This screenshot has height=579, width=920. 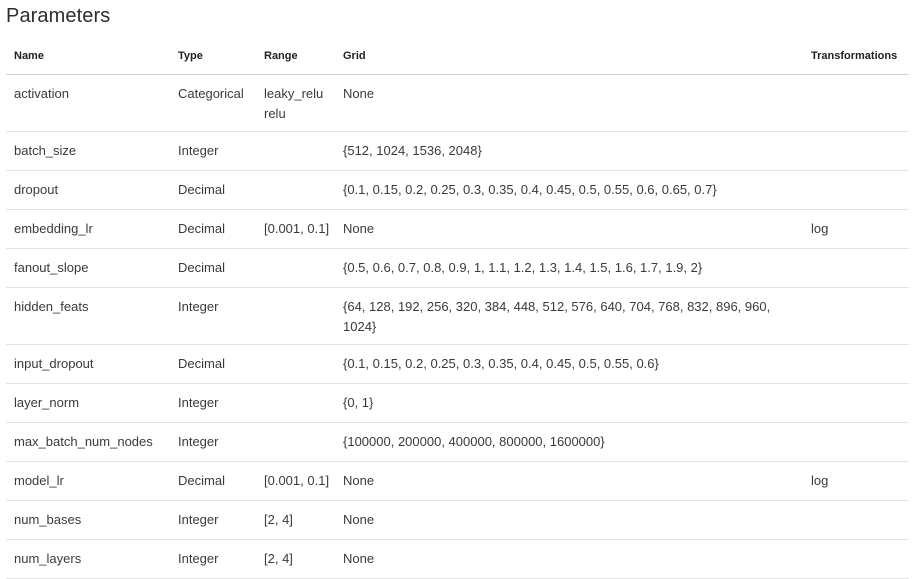 What do you see at coordinates (569, 151) in the screenshot?
I see `param-grid-cell: {512, 1024, 1536, 2048}` at bounding box center [569, 151].